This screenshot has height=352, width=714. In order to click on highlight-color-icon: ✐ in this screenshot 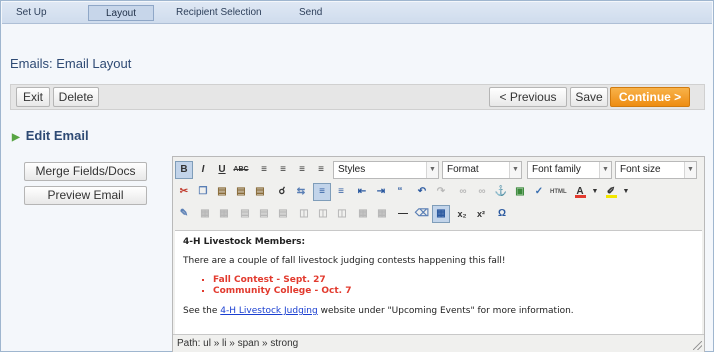, I will do `click(611, 192)`.